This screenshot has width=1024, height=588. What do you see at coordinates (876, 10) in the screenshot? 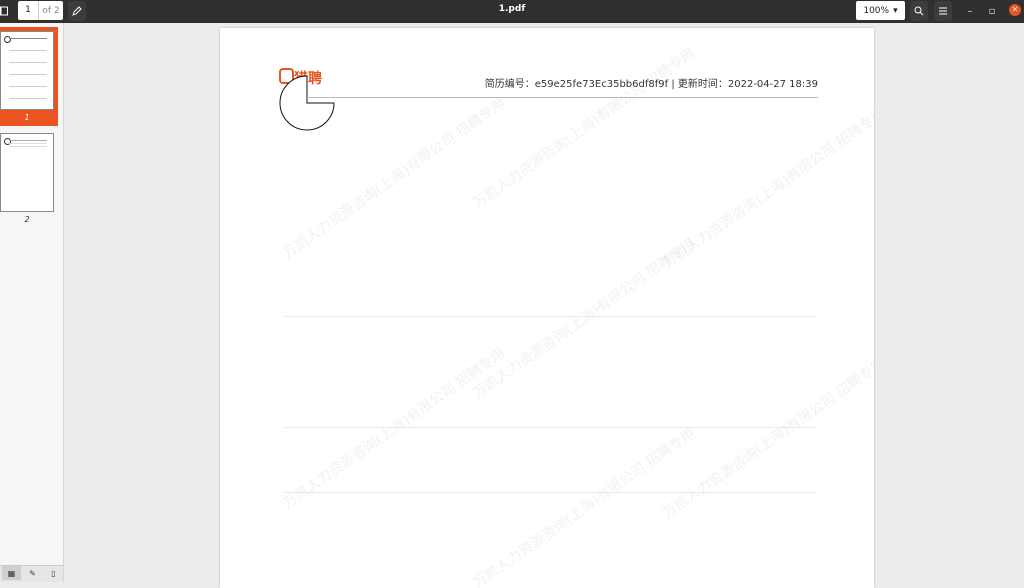
I see `zoom-level: 100%` at bounding box center [876, 10].